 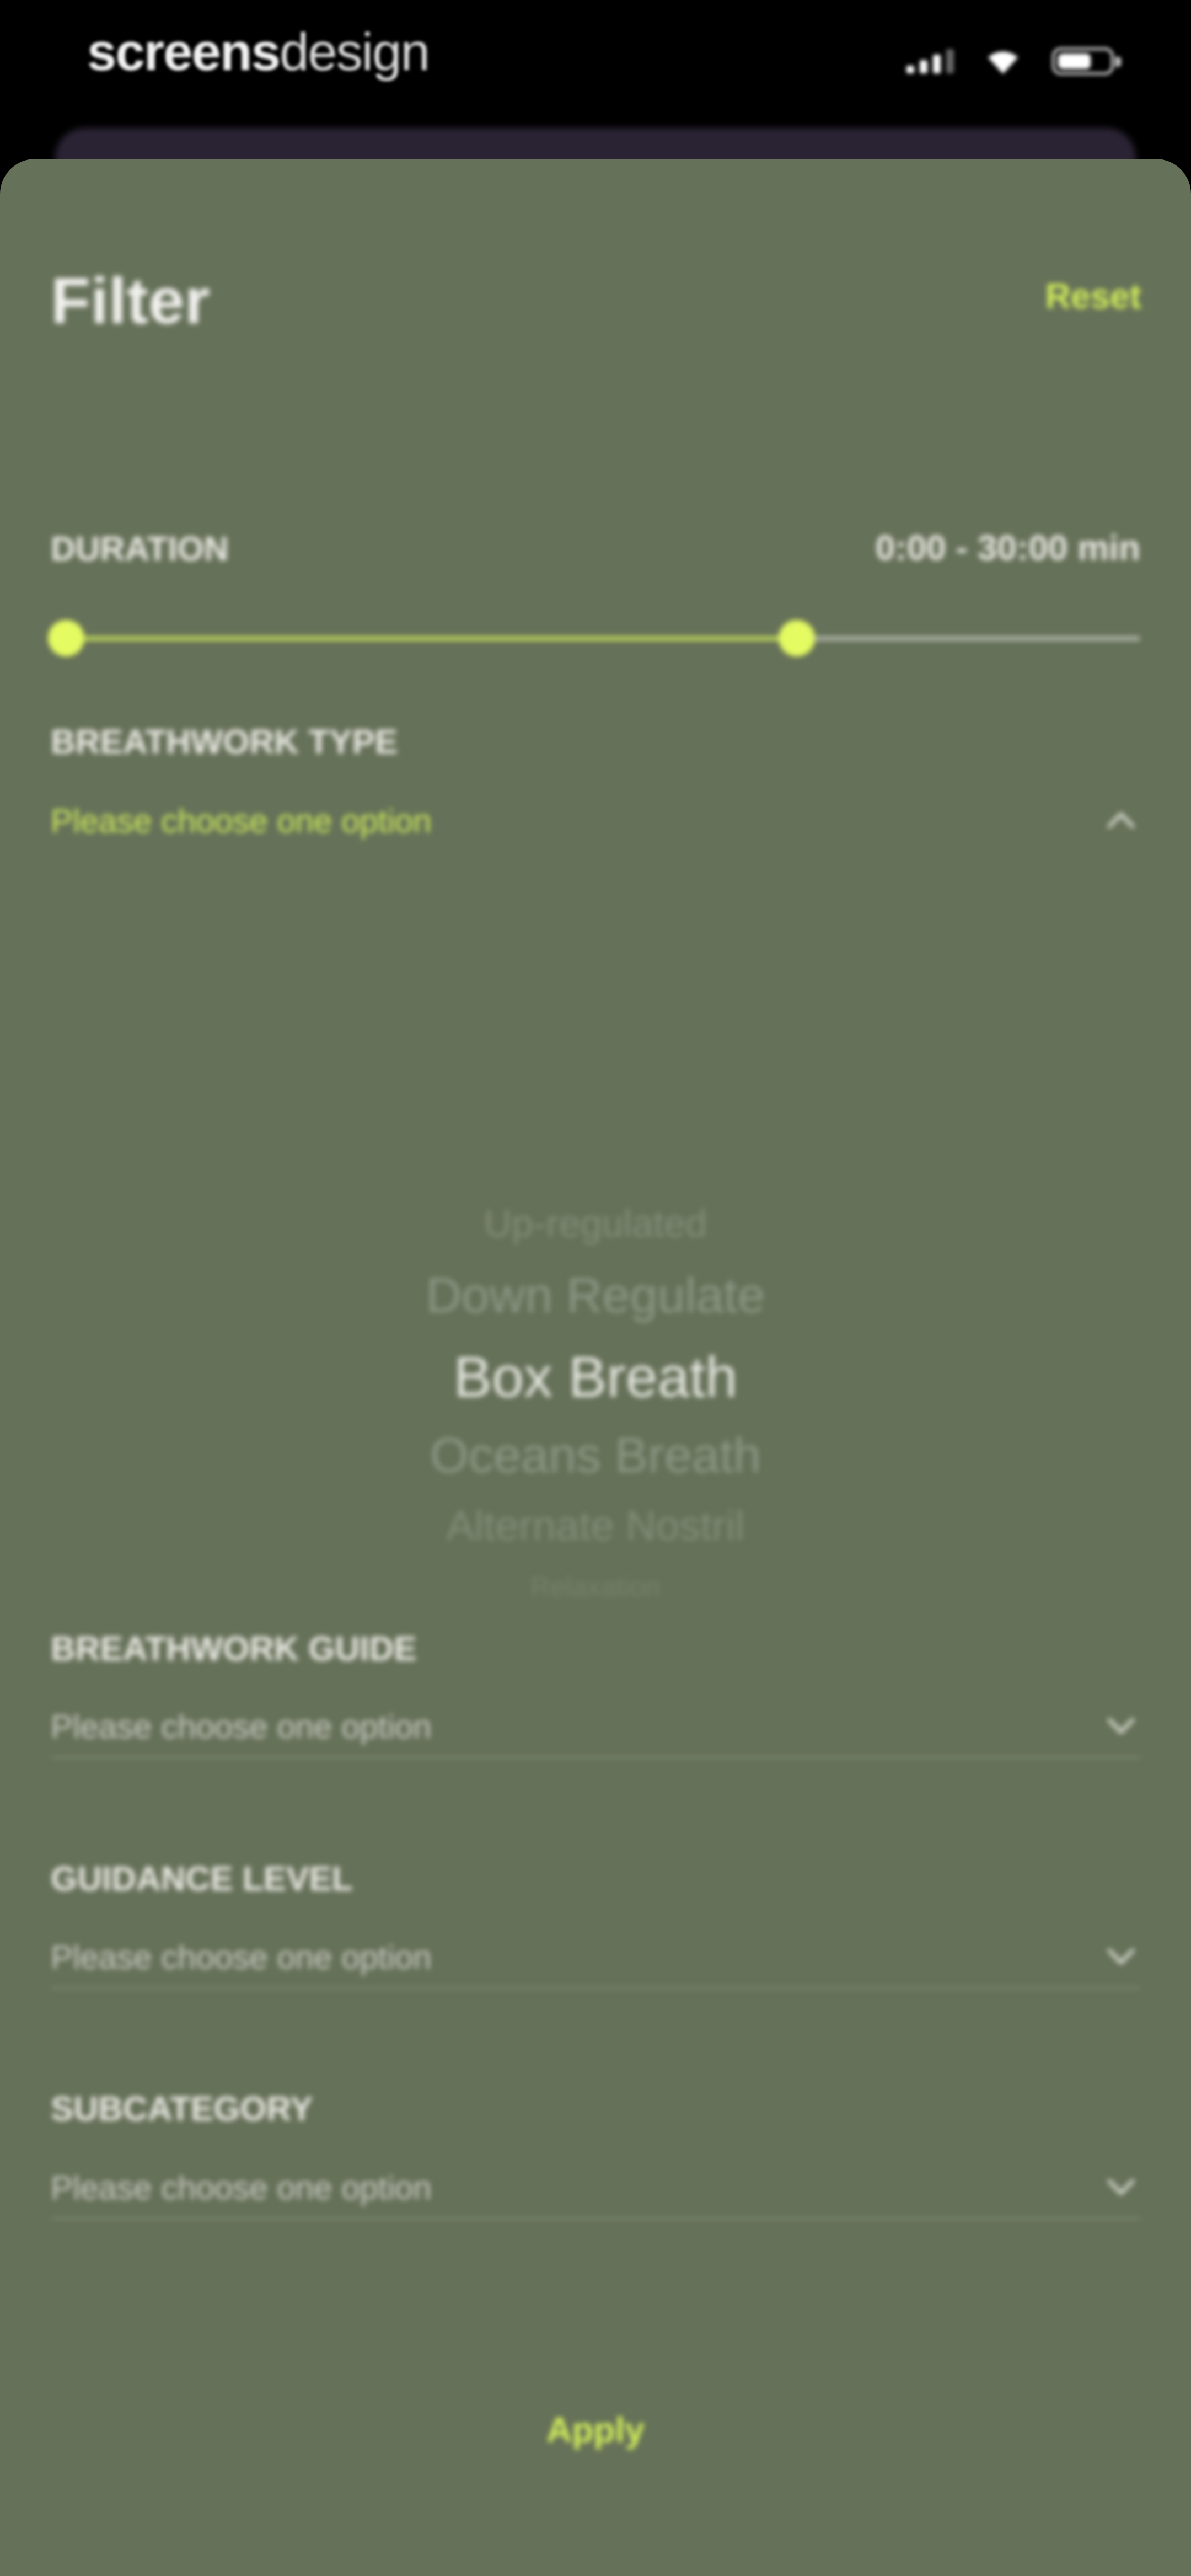 What do you see at coordinates (595, 2429) in the screenshot?
I see `apply-button: Apply` at bounding box center [595, 2429].